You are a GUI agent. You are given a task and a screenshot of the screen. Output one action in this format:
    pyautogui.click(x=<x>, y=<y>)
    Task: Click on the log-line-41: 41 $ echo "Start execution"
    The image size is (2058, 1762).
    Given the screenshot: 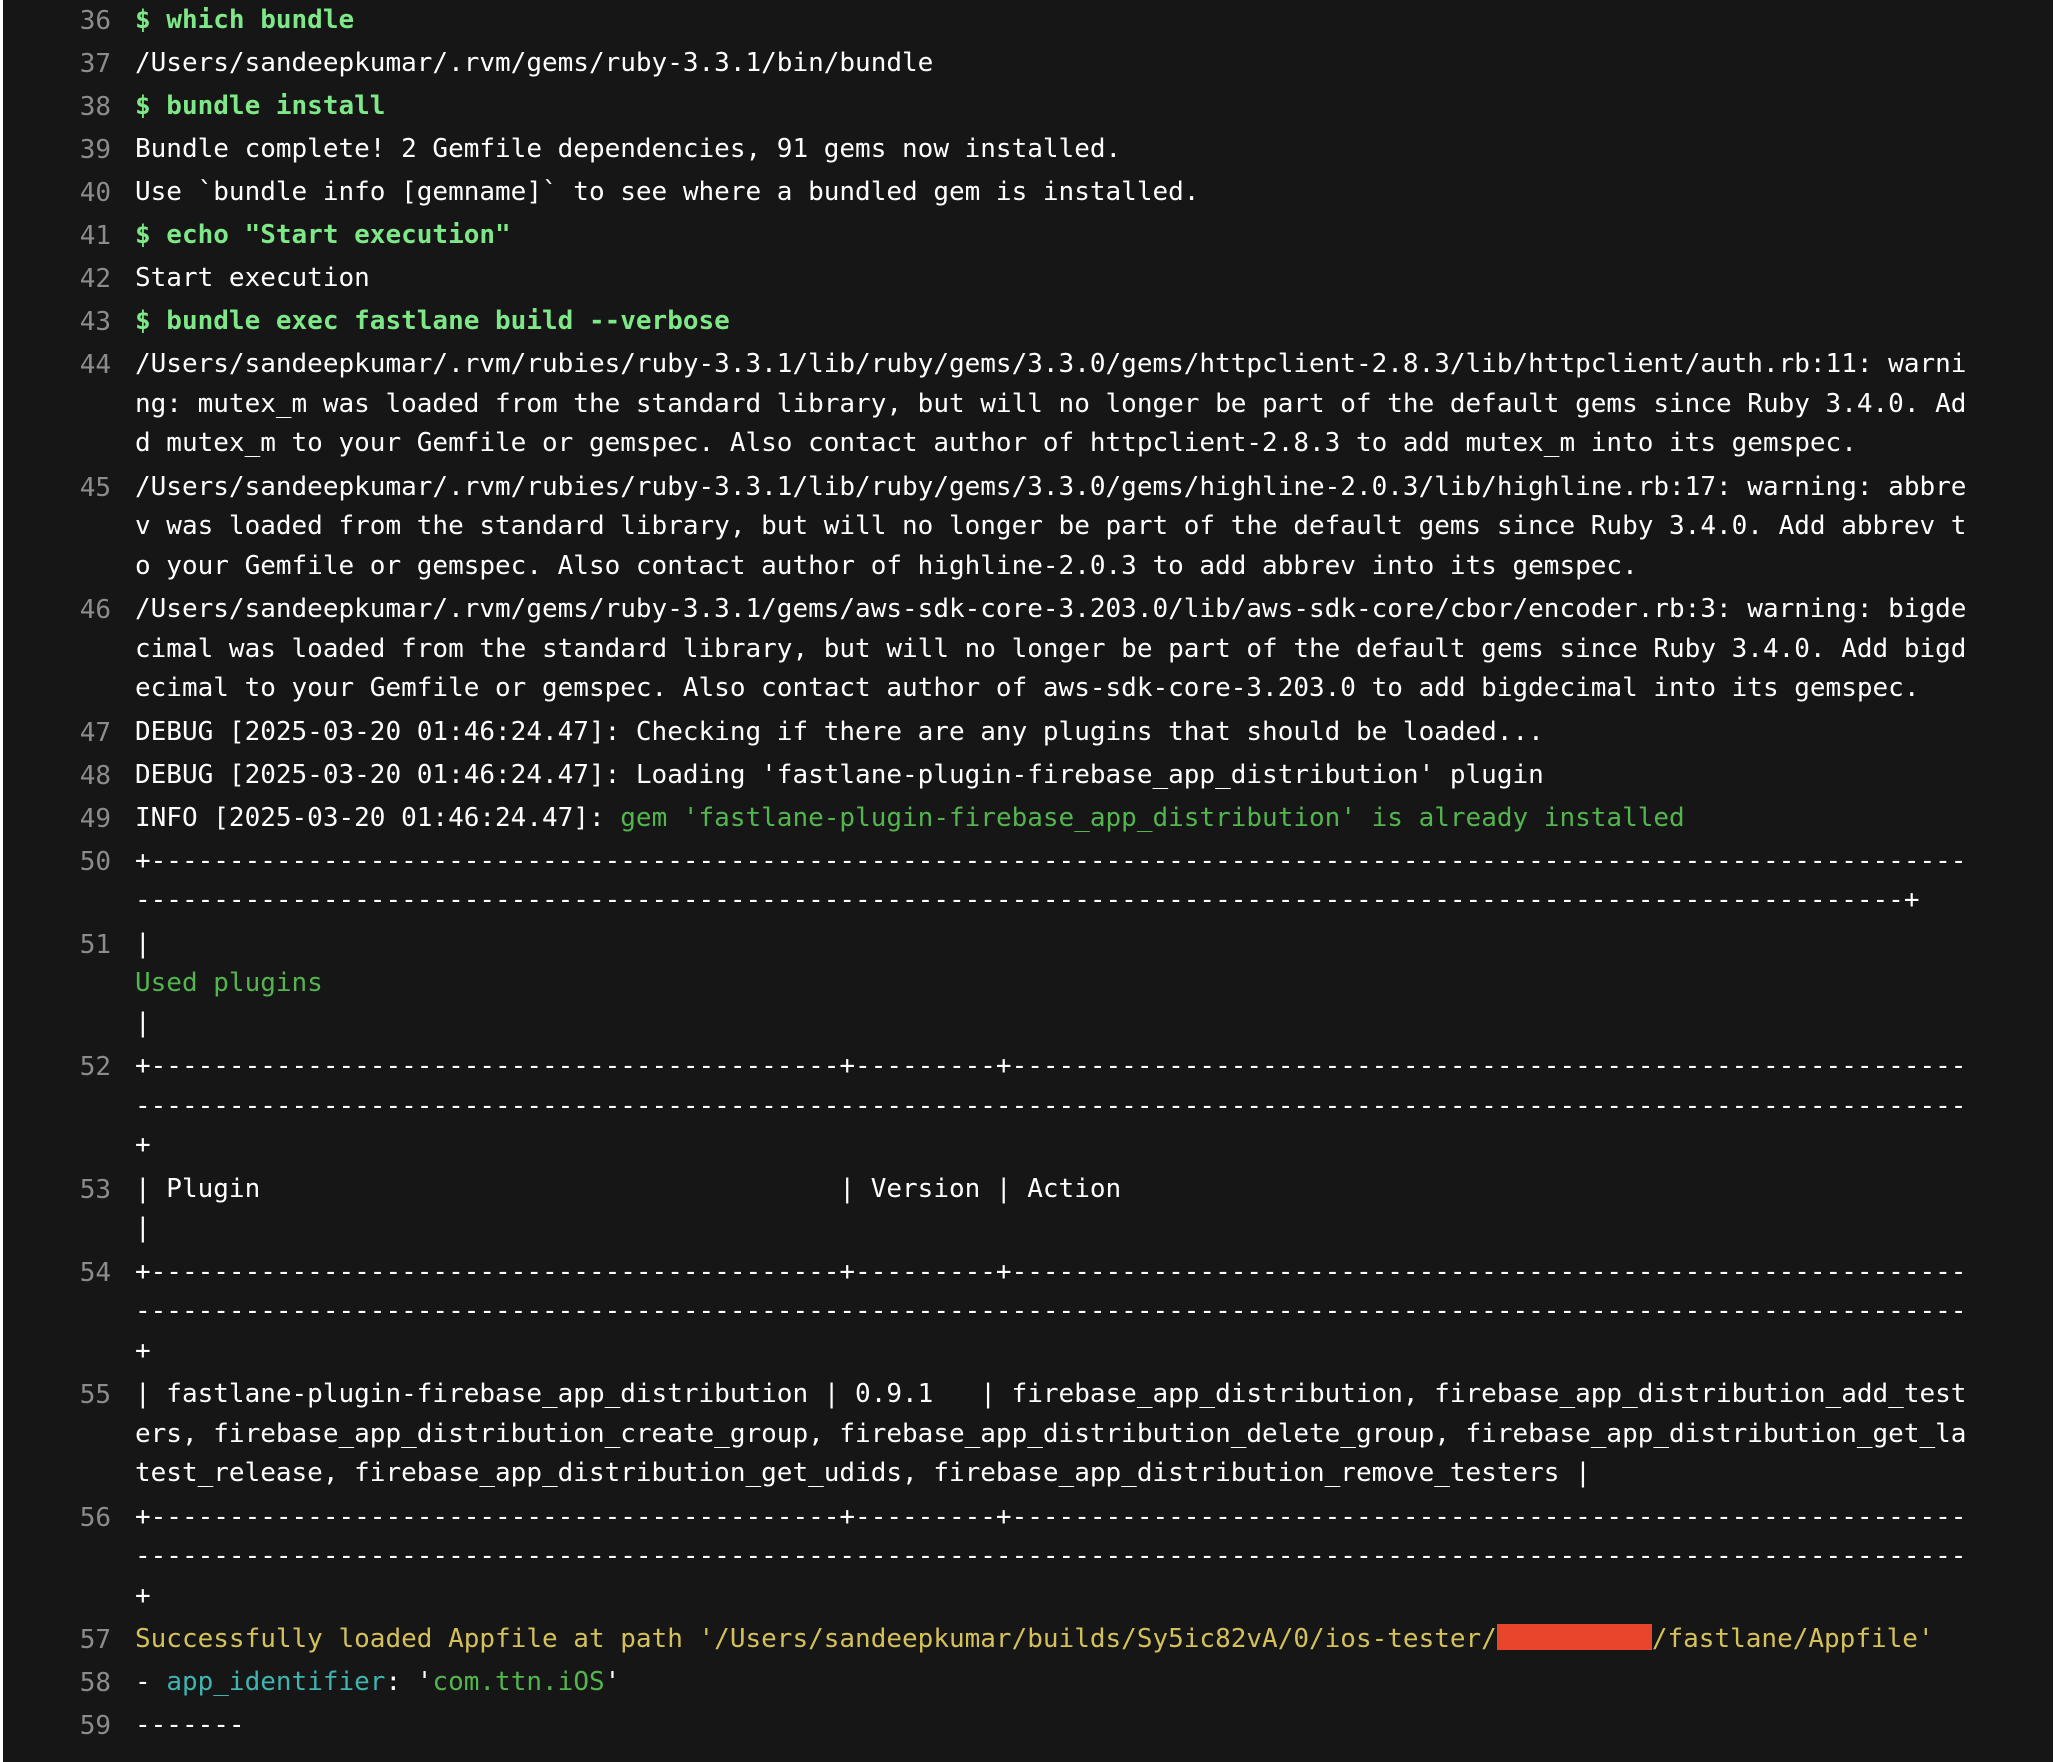 What is the action you would take?
    pyautogui.click(x=1028, y=236)
    